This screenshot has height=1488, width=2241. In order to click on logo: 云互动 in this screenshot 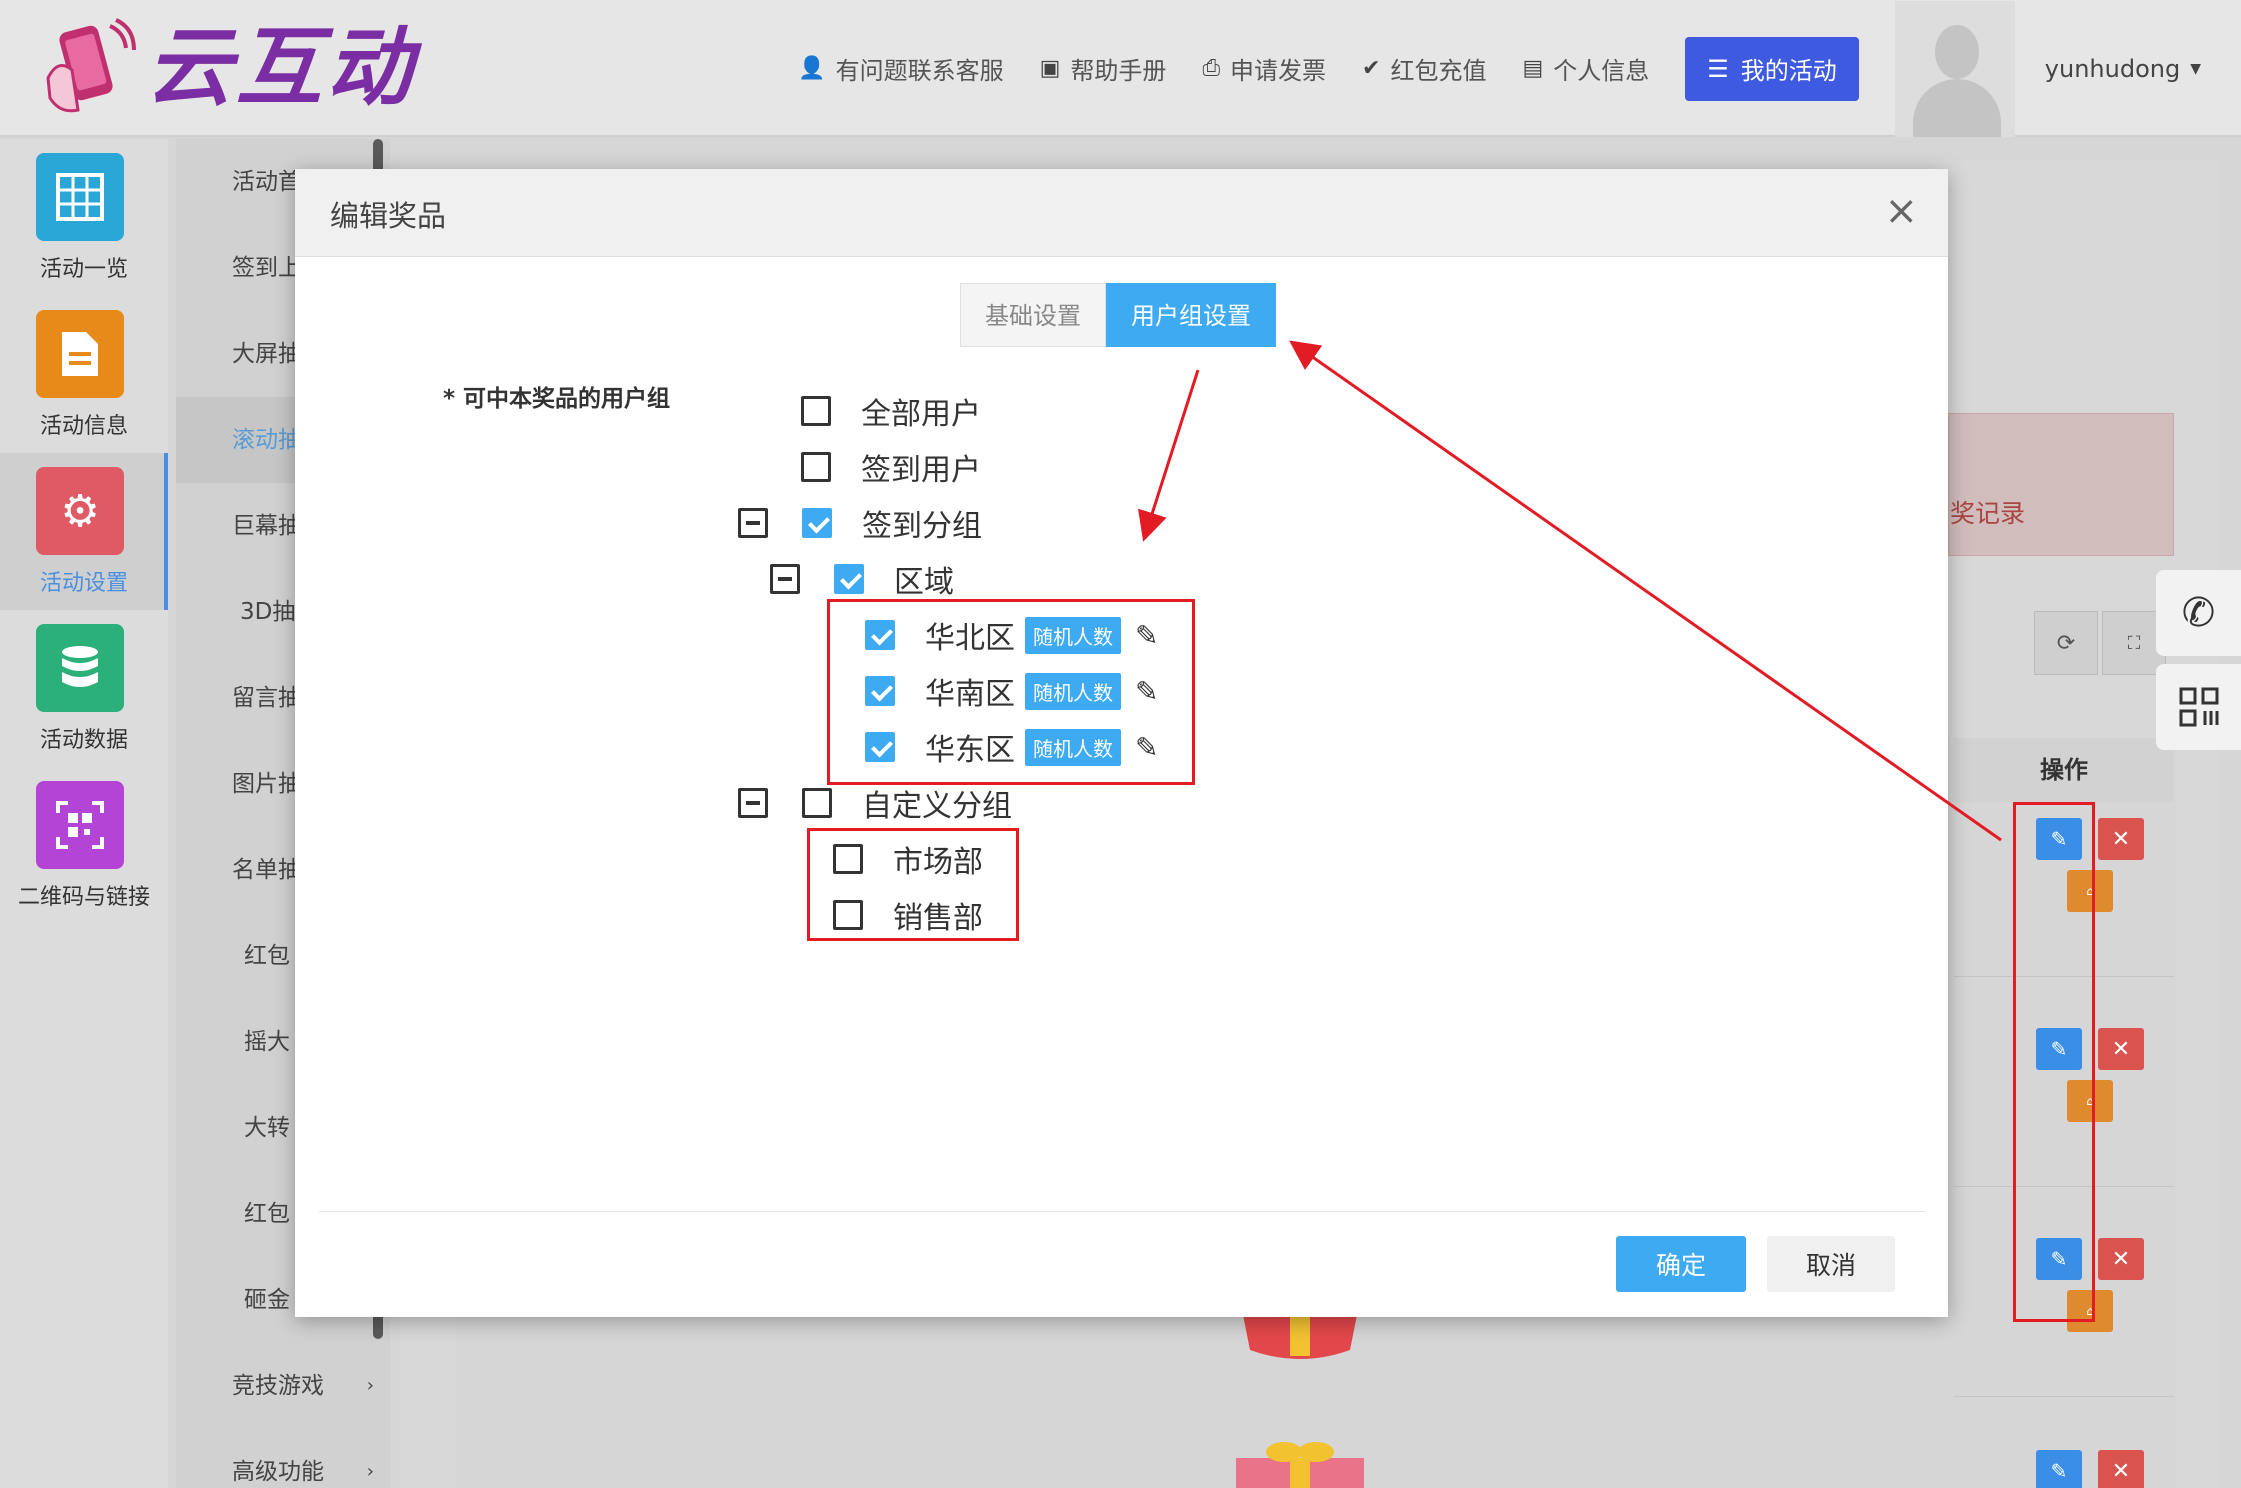, I will do `click(227, 68)`.